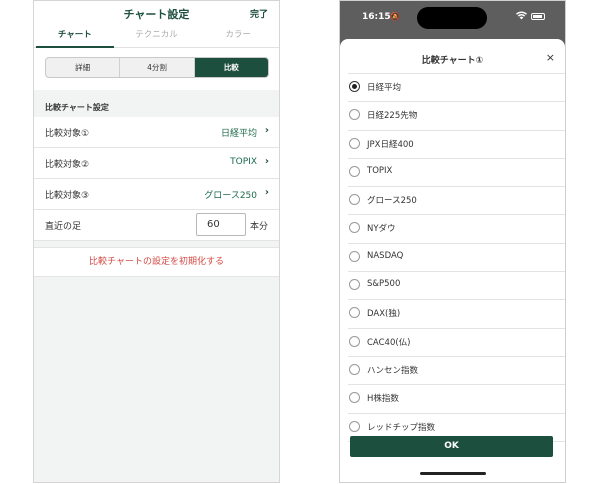  I want to click on row-value: グロース250, so click(230, 196).